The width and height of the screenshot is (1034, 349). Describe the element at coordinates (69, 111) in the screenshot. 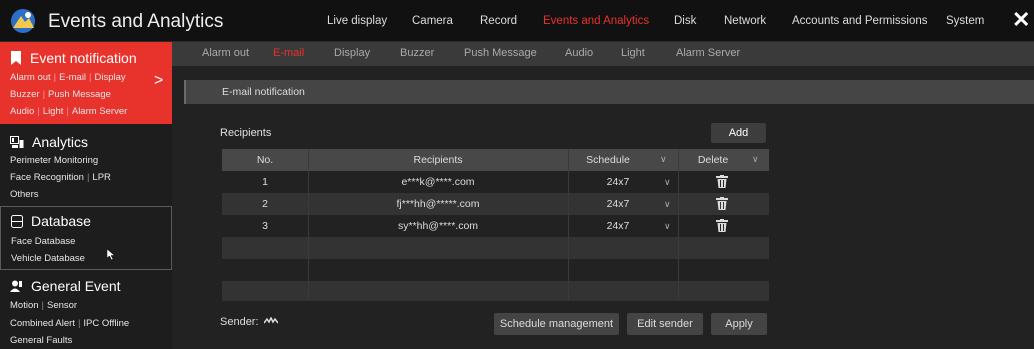

I see `sidebar-line: Audio | Light | Alarm Server` at that location.